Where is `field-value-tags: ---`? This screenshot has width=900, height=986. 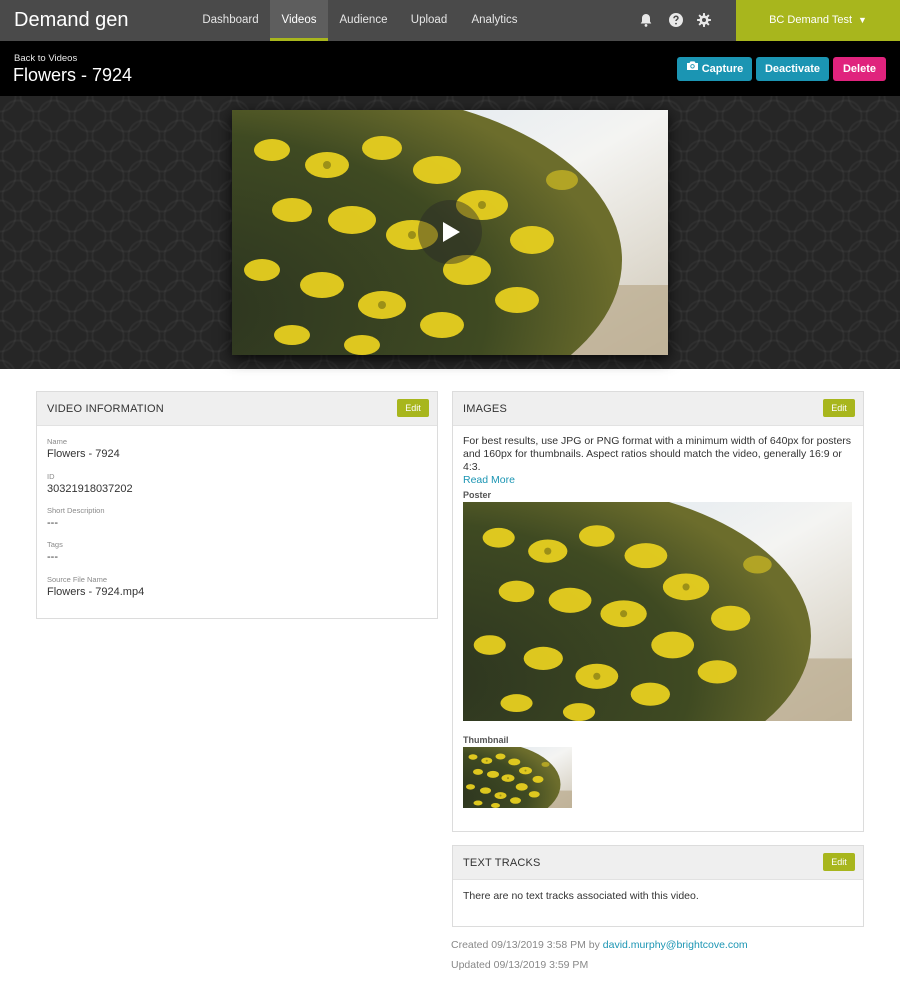
field-value-tags: --- is located at coordinates (52, 557).